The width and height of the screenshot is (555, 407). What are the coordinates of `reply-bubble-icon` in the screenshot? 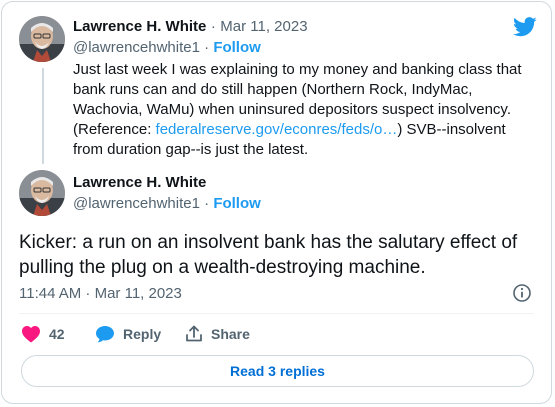 It's located at (105, 334).